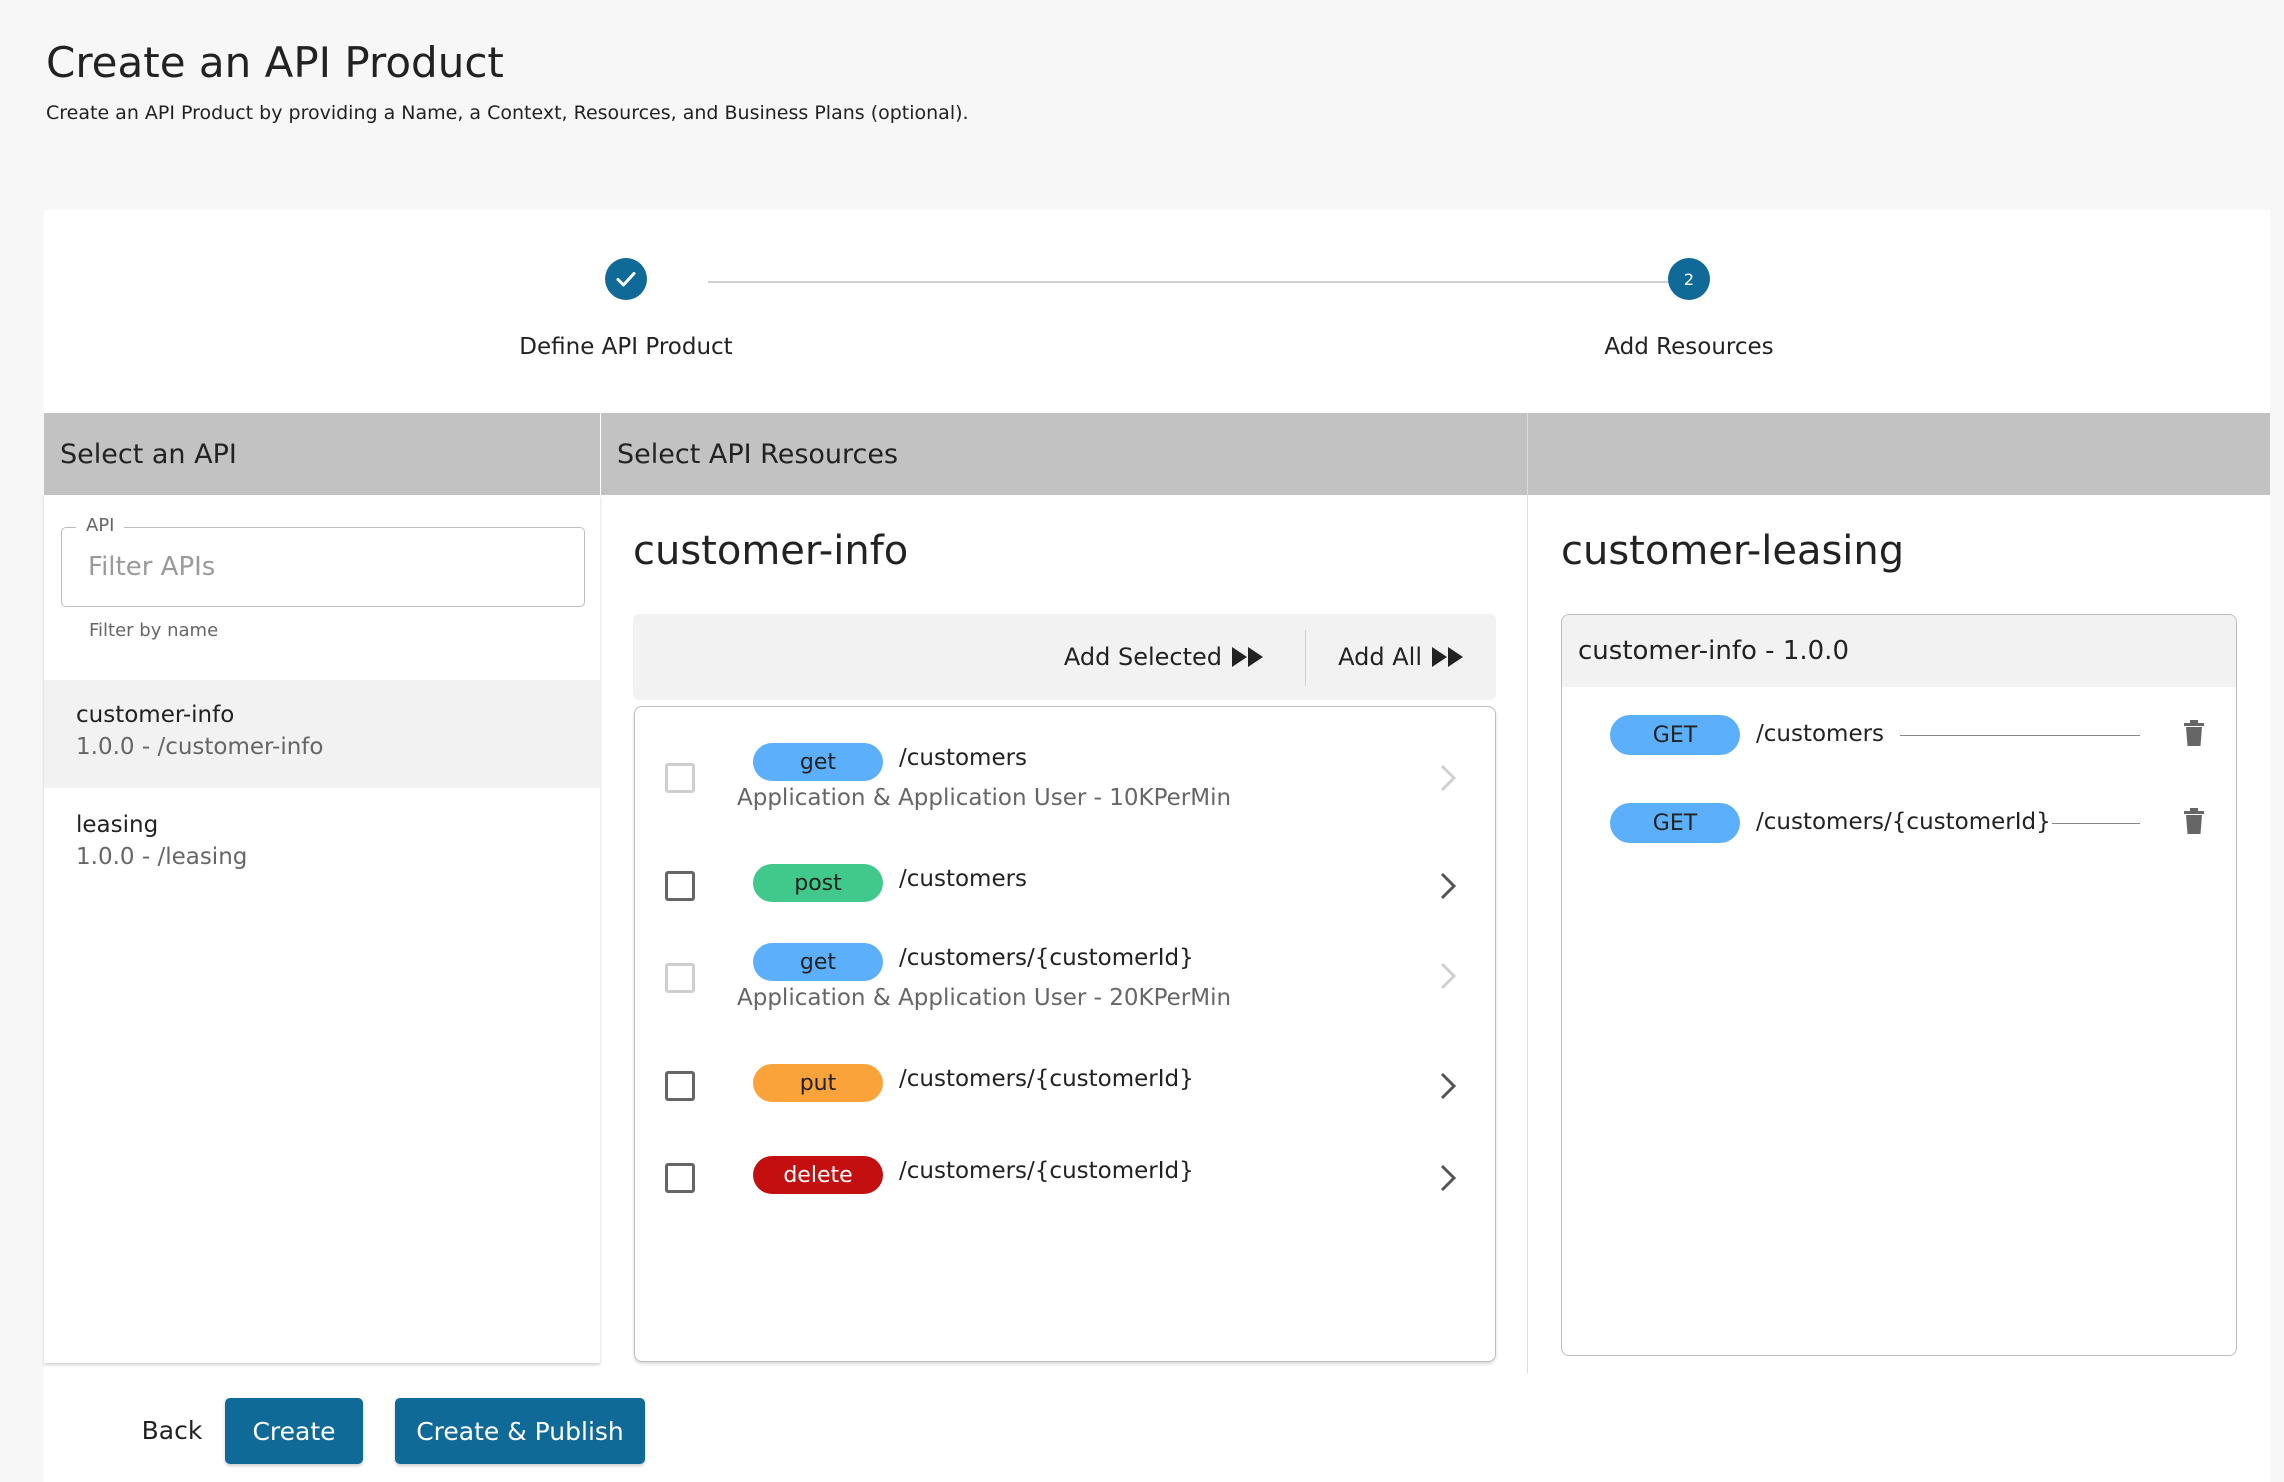 This screenshot has height=1482, width=2284. I want to click on step-define-api-product, so click(626, 279).